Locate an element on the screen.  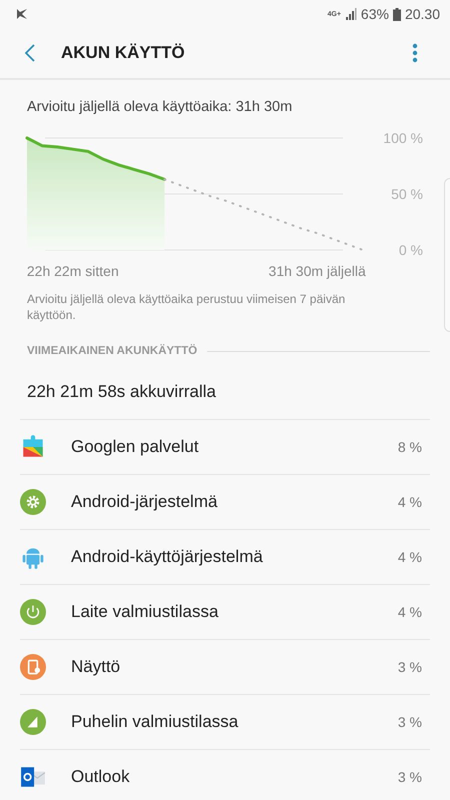
battery-percent: 63% is located at coordinates (374, 14).